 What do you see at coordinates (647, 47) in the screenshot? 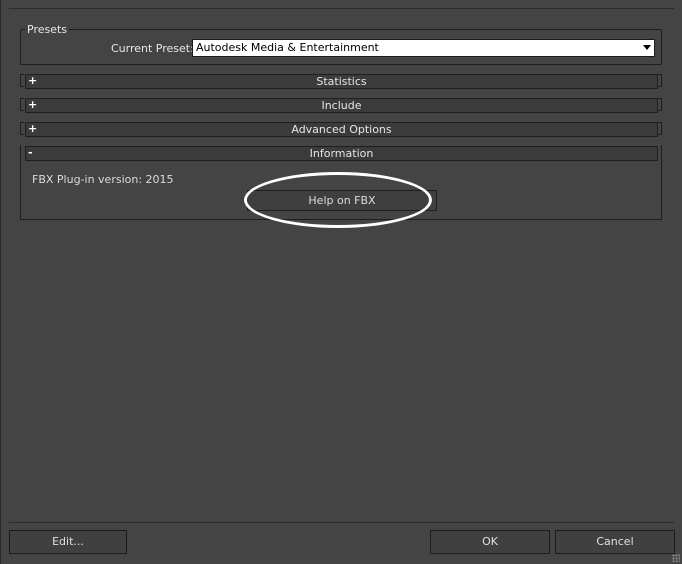
I see `chevron-down-icon` at bounding box center [647, 47].